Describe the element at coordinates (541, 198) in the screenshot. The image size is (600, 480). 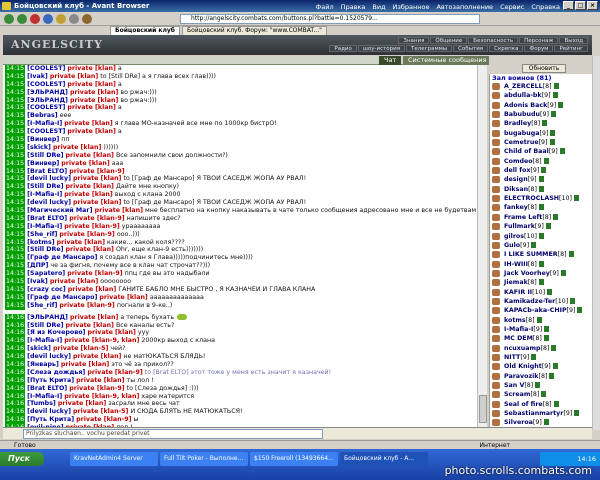
I see `user-list-item: ELECTROCLASH[10]` at that location.